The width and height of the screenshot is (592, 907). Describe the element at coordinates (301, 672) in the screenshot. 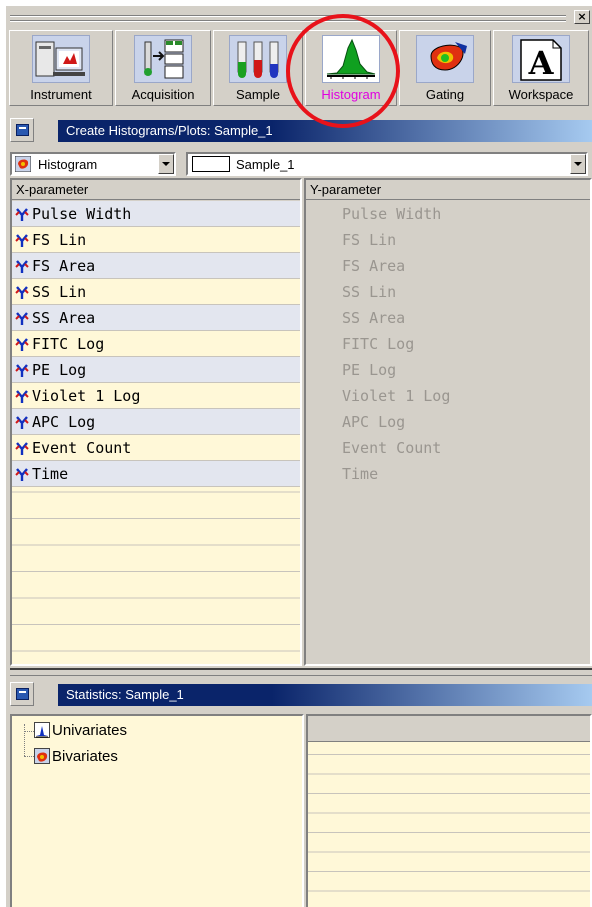

I see `panel-splitter` at that location.